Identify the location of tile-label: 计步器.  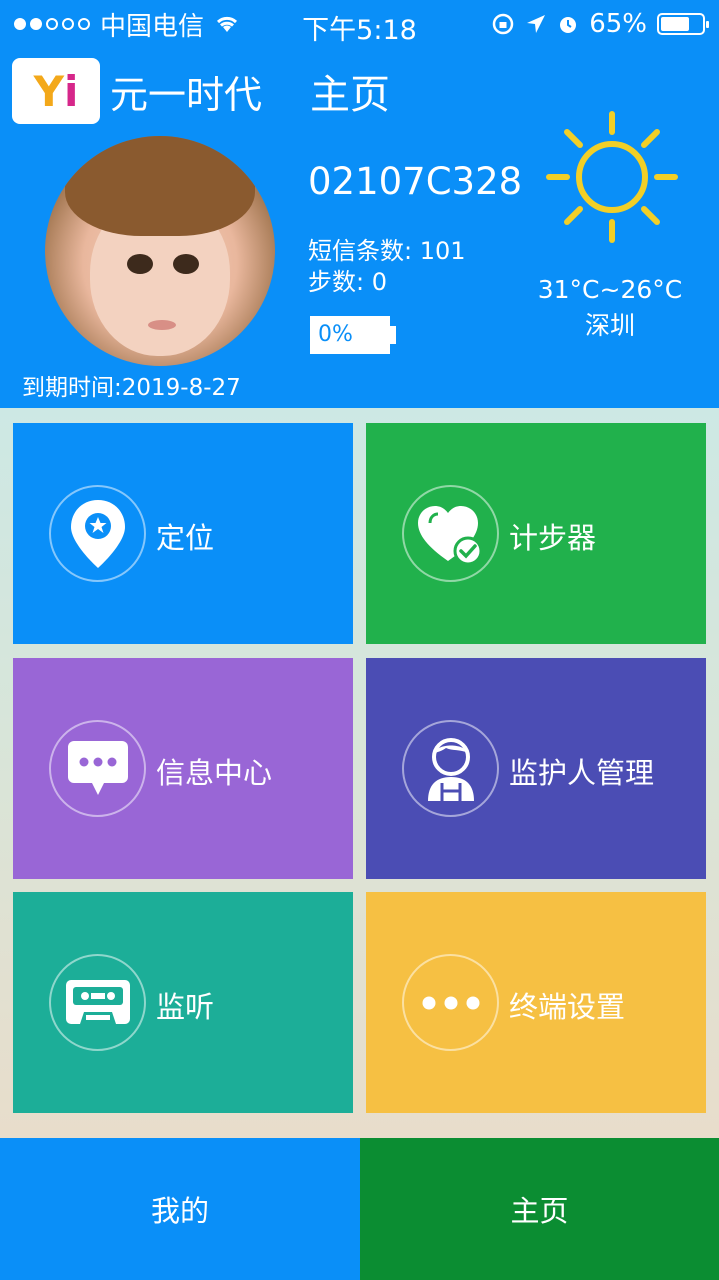
(553, 538).